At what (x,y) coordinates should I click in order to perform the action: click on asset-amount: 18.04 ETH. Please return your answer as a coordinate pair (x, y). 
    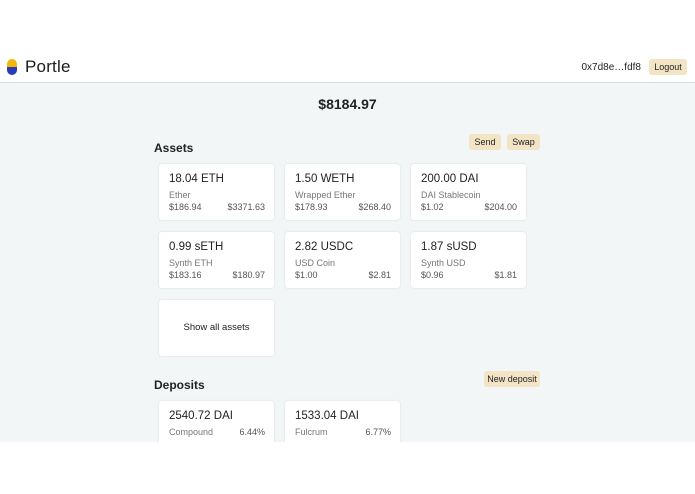
    Looking at the image, I should click on (196, 179).